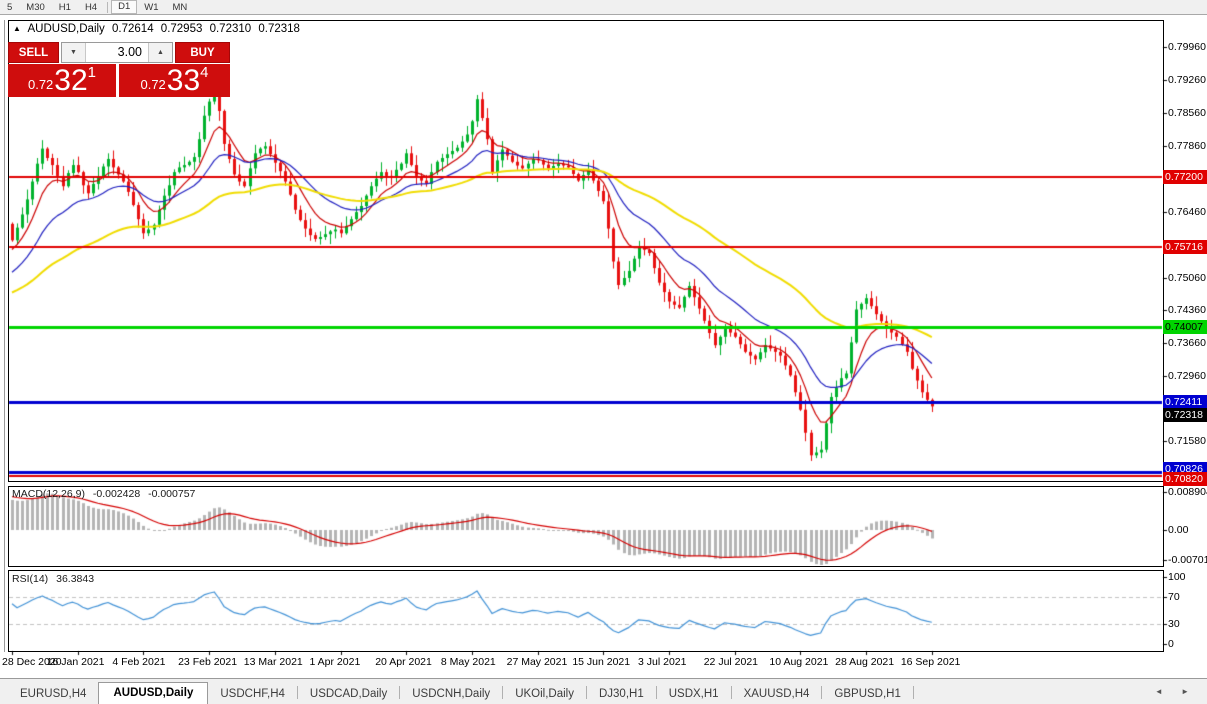  Describe the element at coordinates (279, 29) in the screenshot. I see `ohlc-close: 0.72318` at that location.